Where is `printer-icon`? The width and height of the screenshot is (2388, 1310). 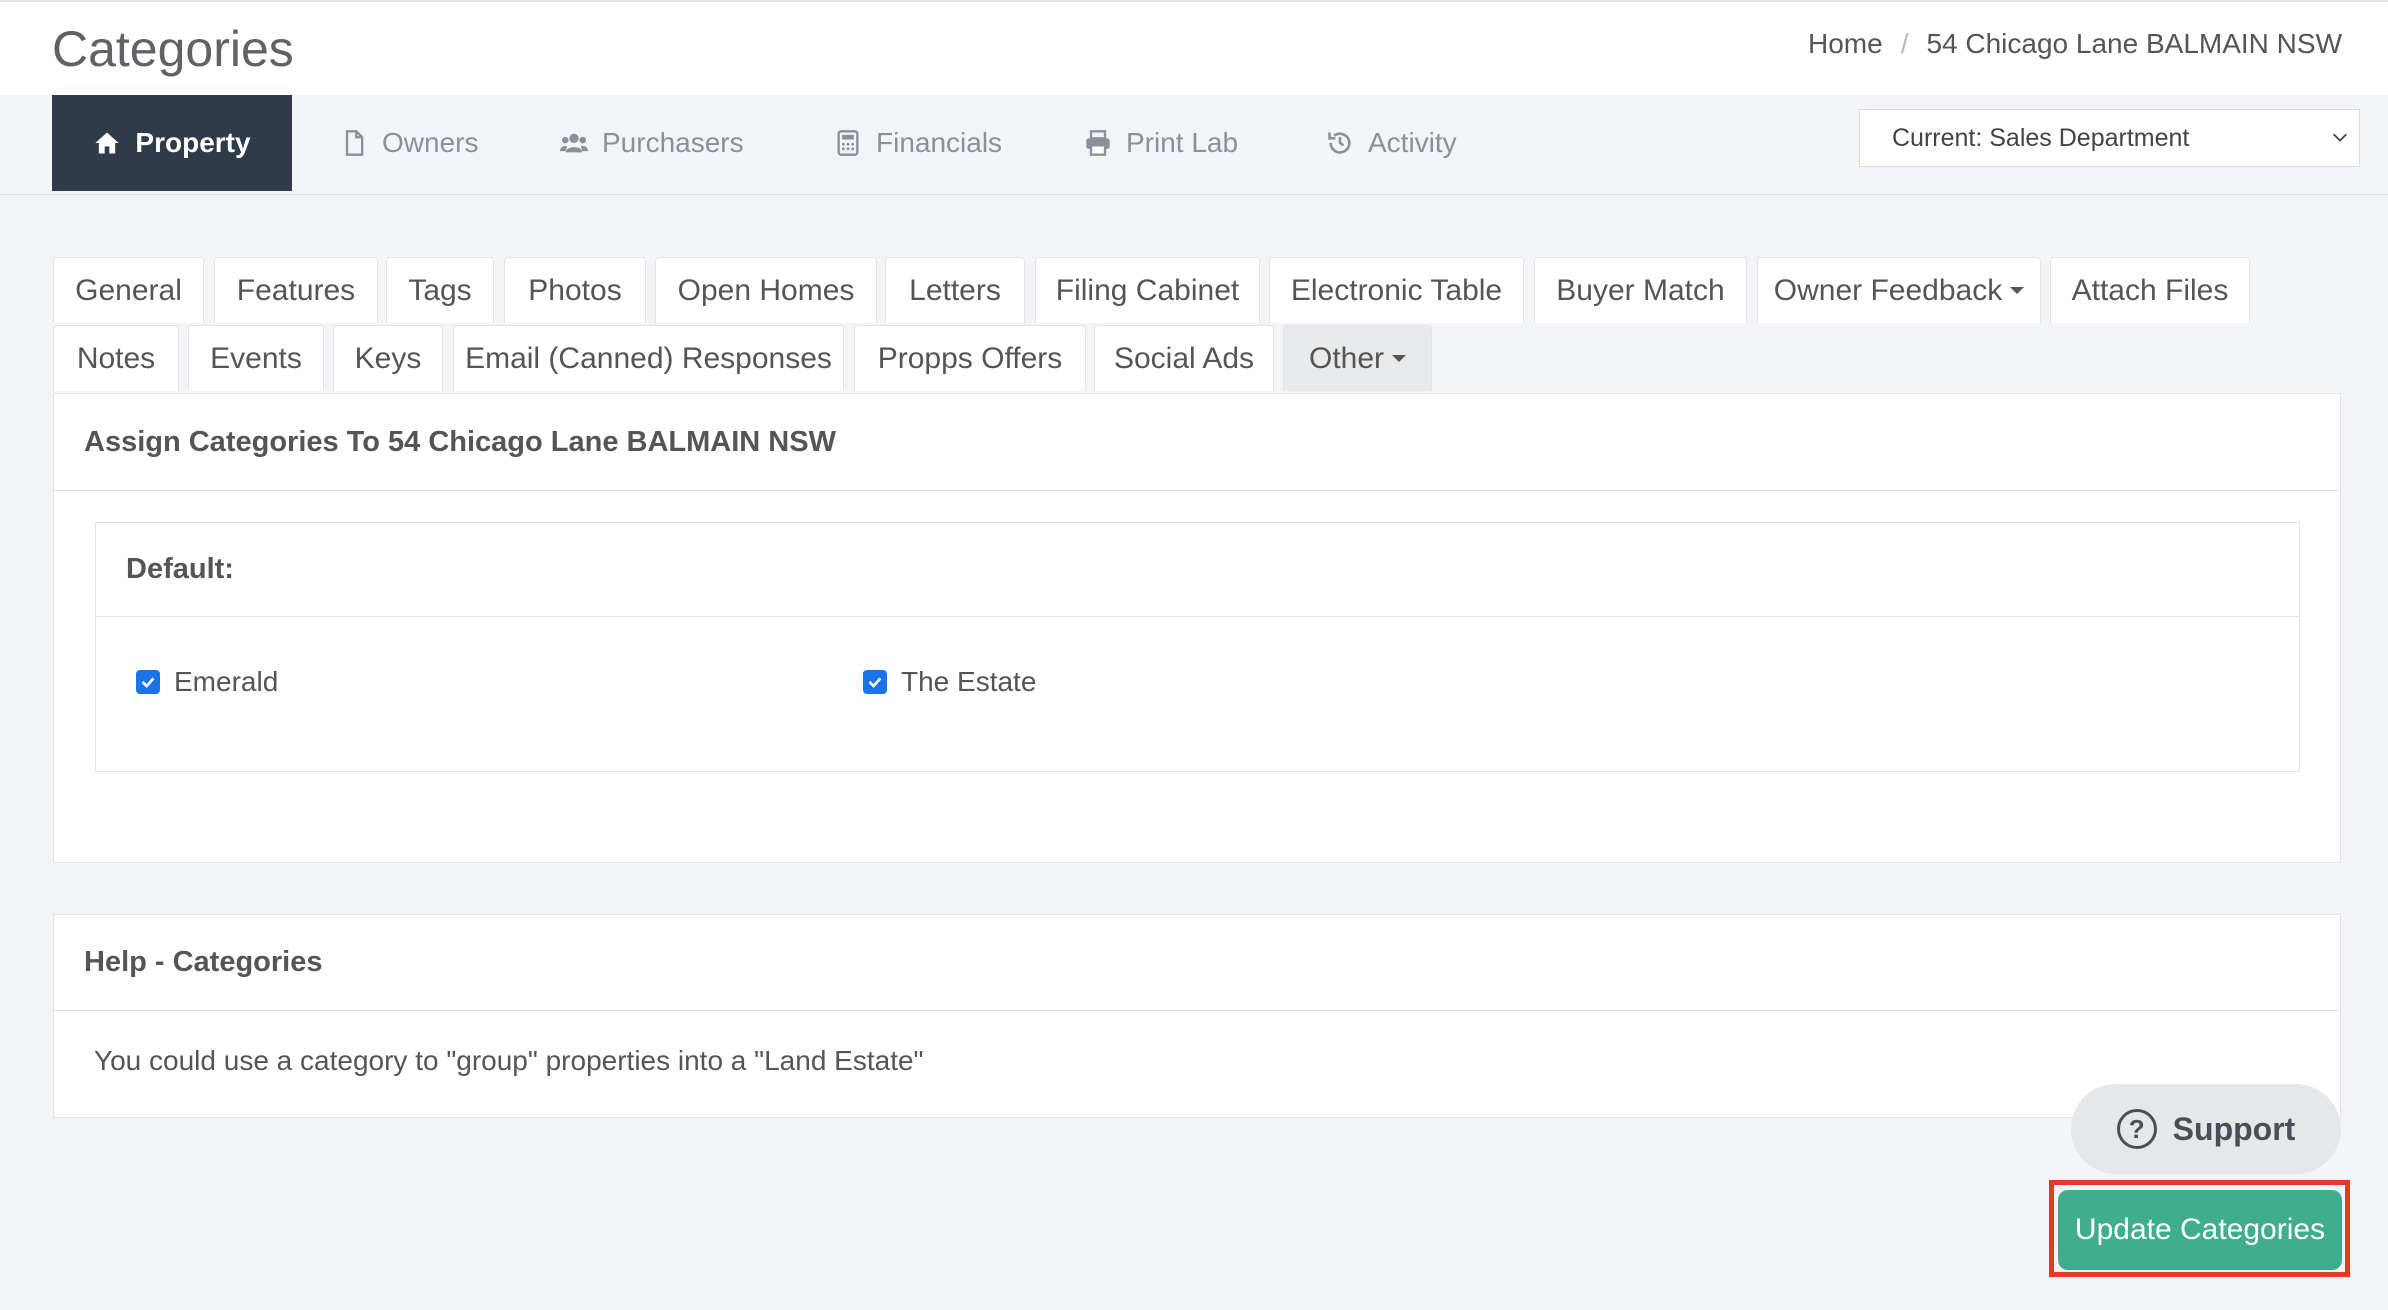
printer-icon is located at coordinates (1098, 143).